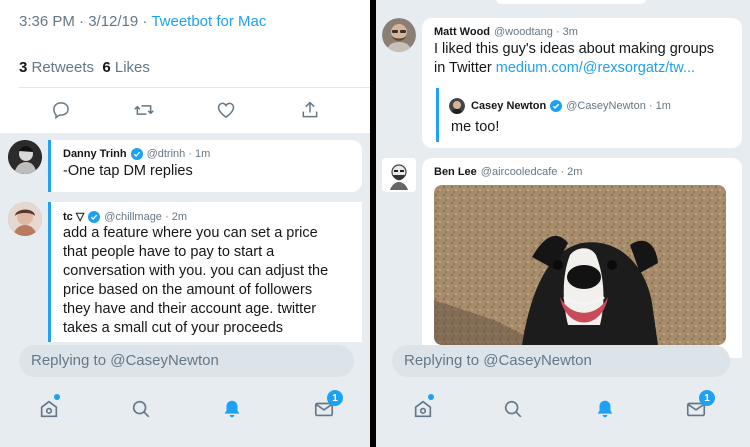  Describe the element at coordinates (169, 252) in the screenshot. I see `text-line: that people have to pay to start a` at that location.